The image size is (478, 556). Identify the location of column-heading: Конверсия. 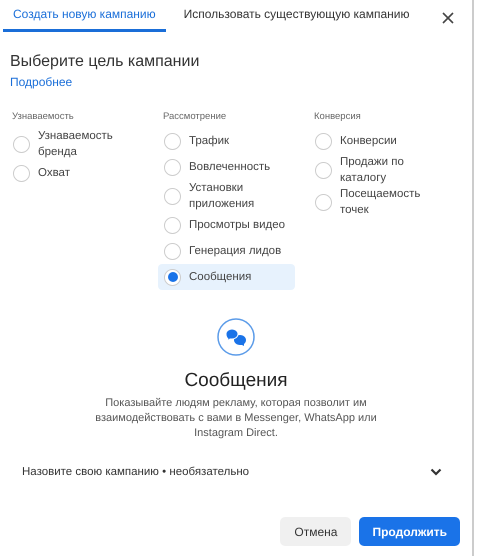
(338, 116).